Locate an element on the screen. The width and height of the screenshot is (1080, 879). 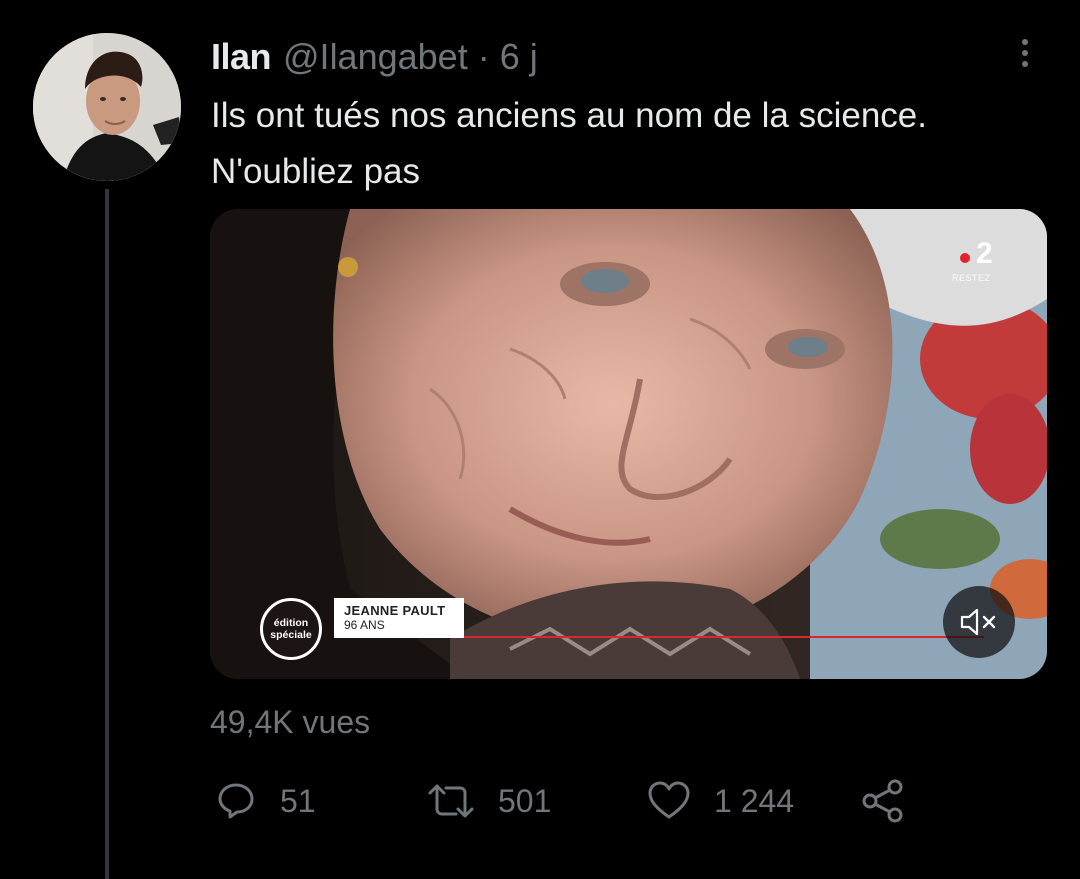
reply-icon is located at coordinates (236, 801).